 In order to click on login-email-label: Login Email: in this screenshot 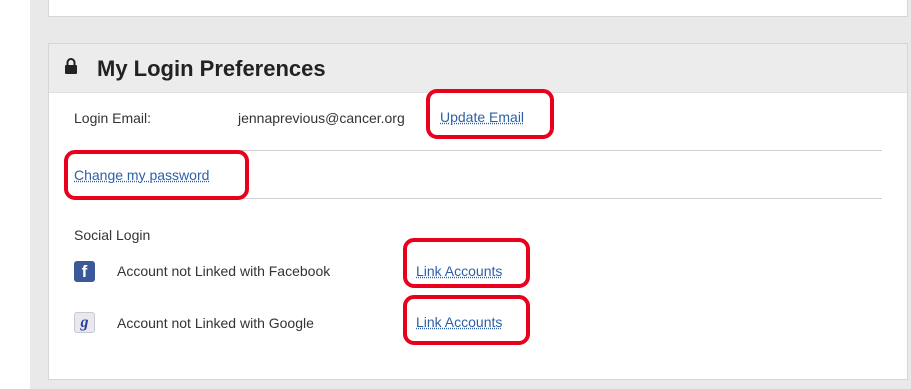, I will do `click(113, 118)`.